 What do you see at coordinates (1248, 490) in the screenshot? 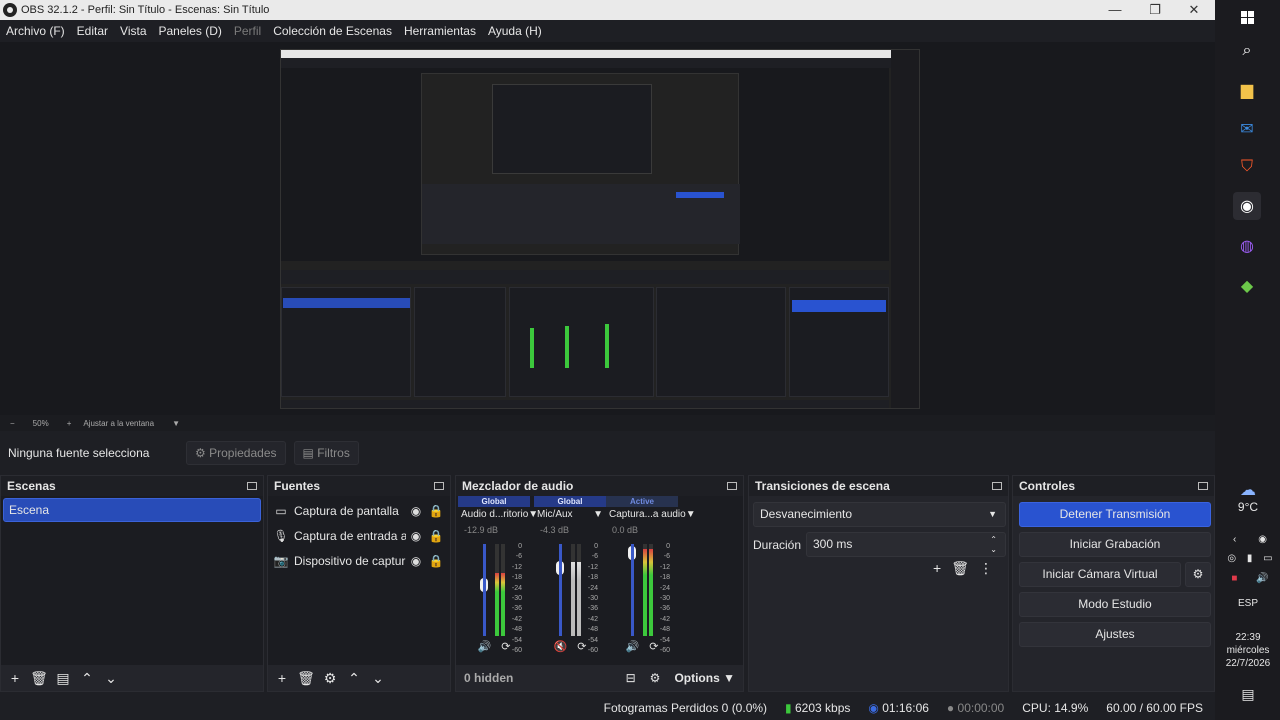
I see `weather-icon: ☁` at bounding box center [1248, 490].